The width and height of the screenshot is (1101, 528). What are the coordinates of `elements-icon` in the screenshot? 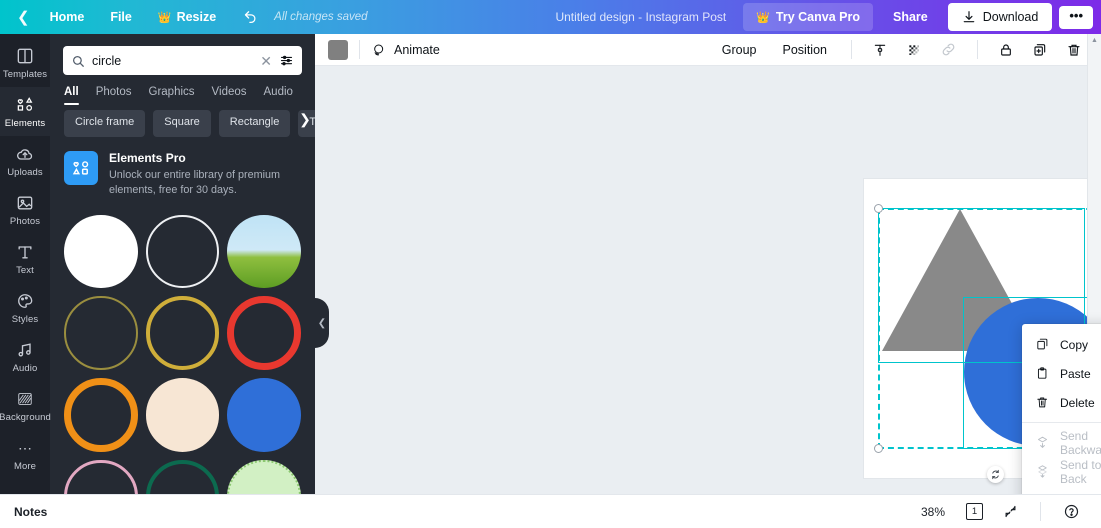 It's located at (25, 104).